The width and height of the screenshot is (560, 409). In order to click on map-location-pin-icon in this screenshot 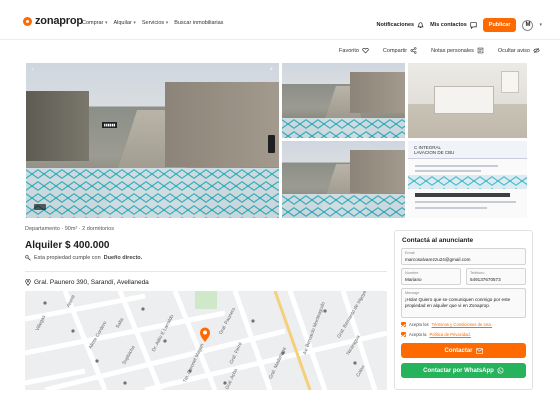, I will do `click(205, 335)`.